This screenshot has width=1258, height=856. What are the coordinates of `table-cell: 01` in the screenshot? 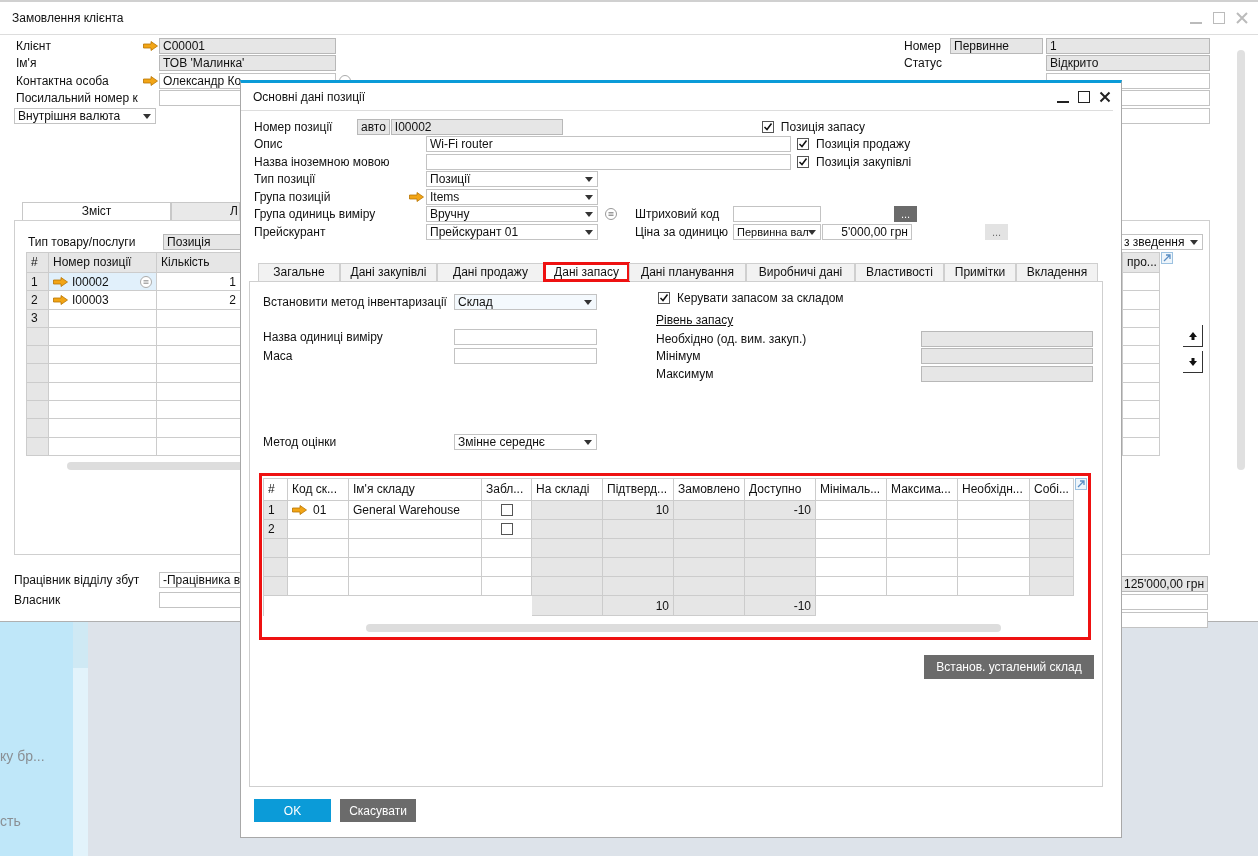 It's located at (318, 510).